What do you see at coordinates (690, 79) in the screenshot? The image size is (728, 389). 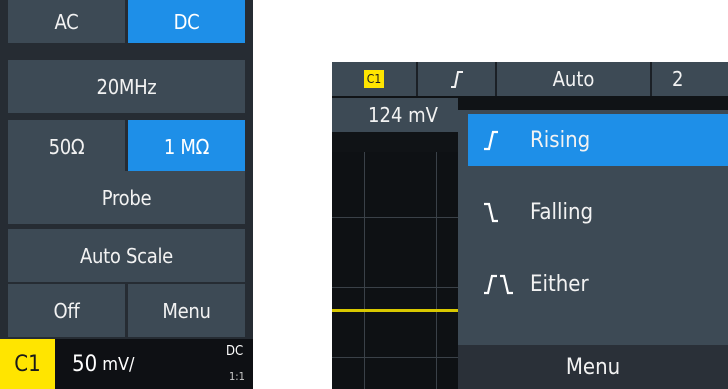 I see `trigger-holdoff-cell: 2` at bounding box center [690, 79].